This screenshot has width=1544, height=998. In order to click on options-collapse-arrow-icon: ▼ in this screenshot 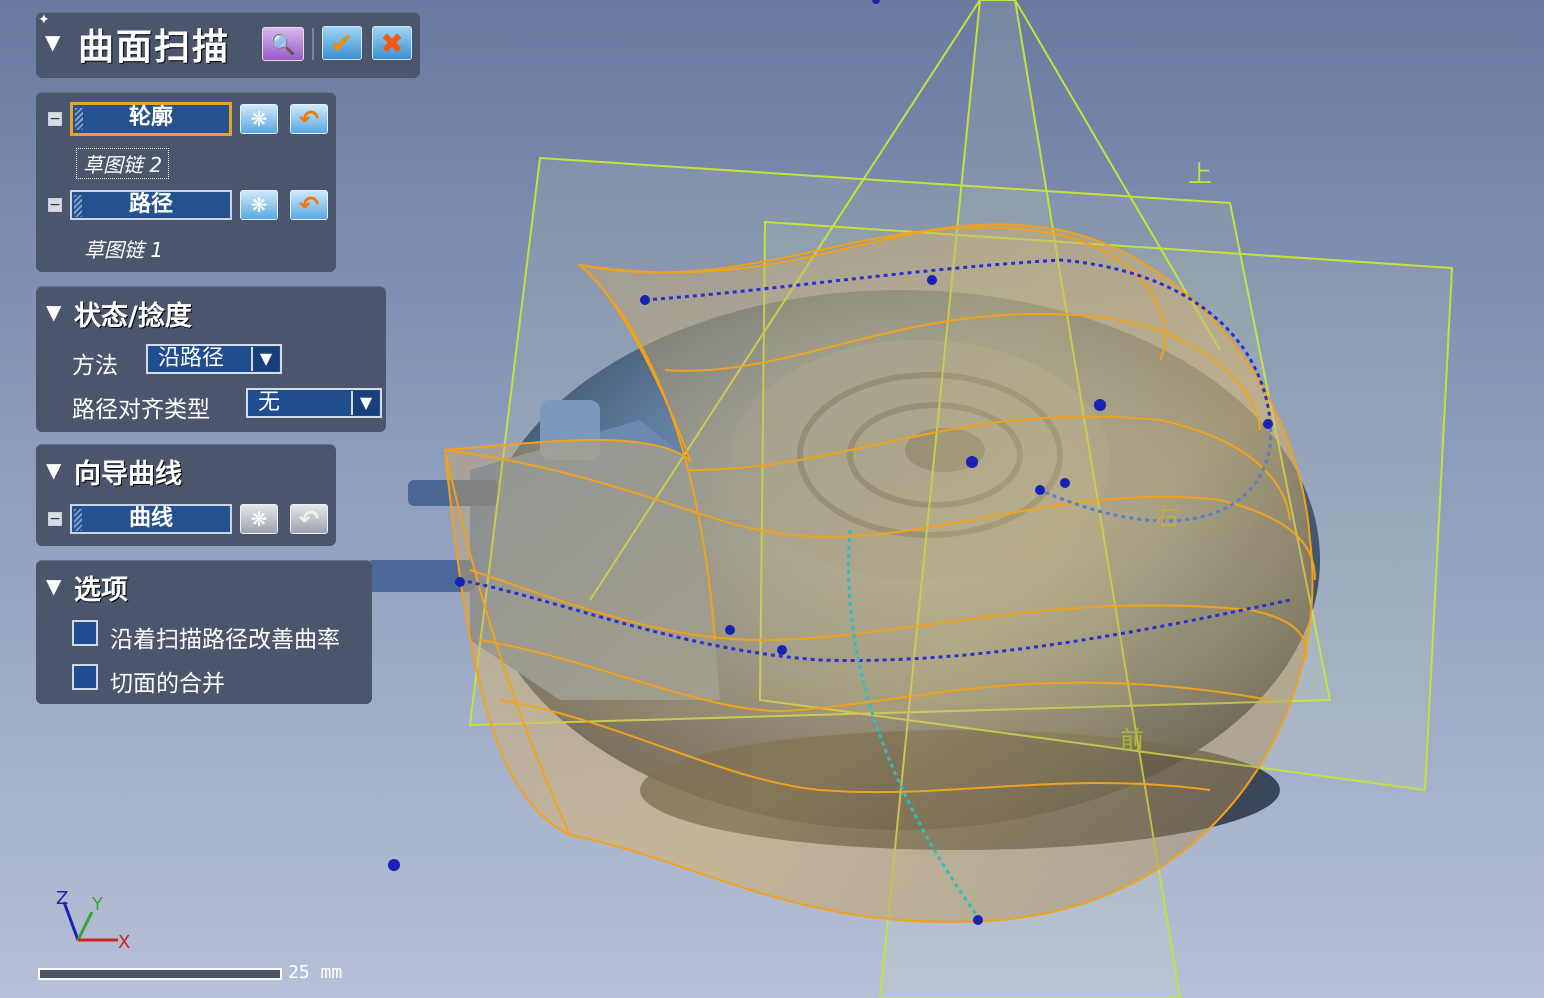, I will do `click(53, 586)`.